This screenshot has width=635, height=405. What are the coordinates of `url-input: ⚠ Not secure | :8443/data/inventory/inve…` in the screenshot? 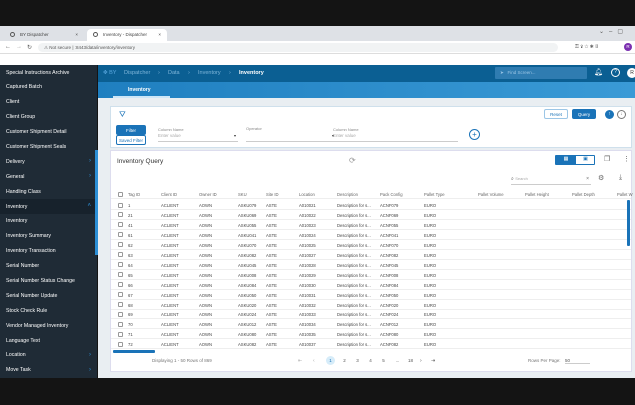 It's located at (298, 47).